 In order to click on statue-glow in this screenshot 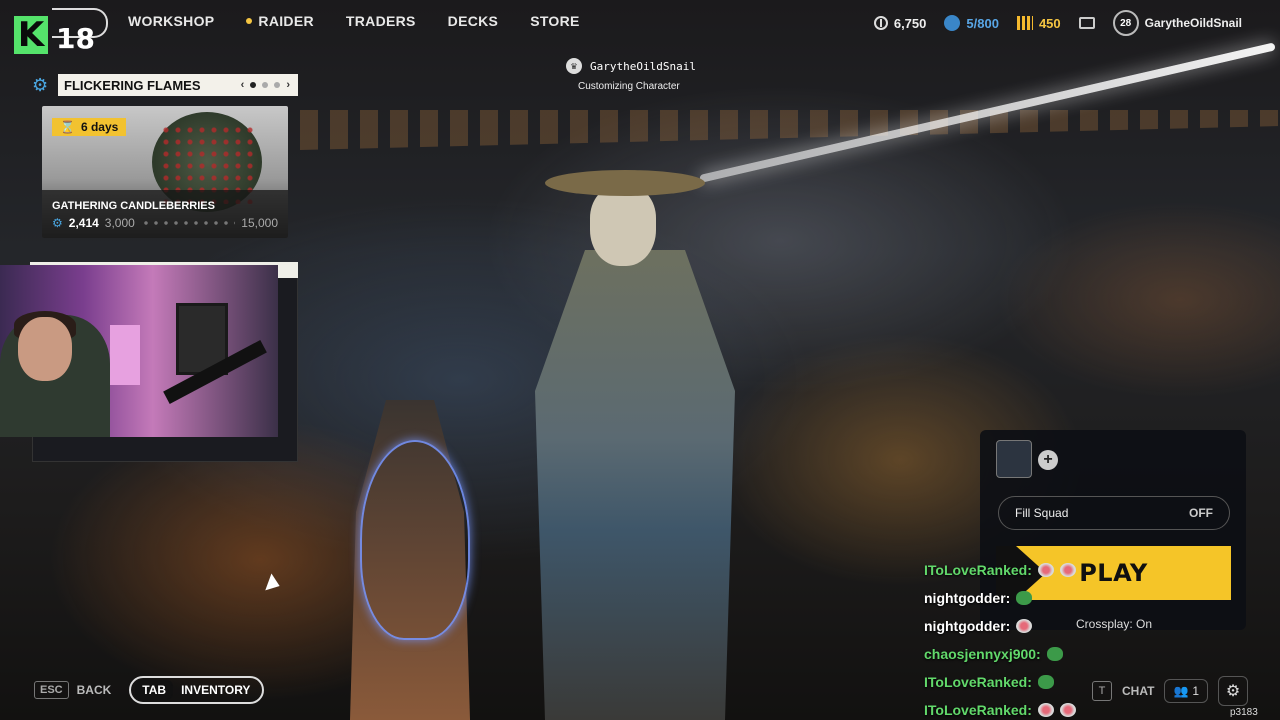, I will do `click(415, 540)`.